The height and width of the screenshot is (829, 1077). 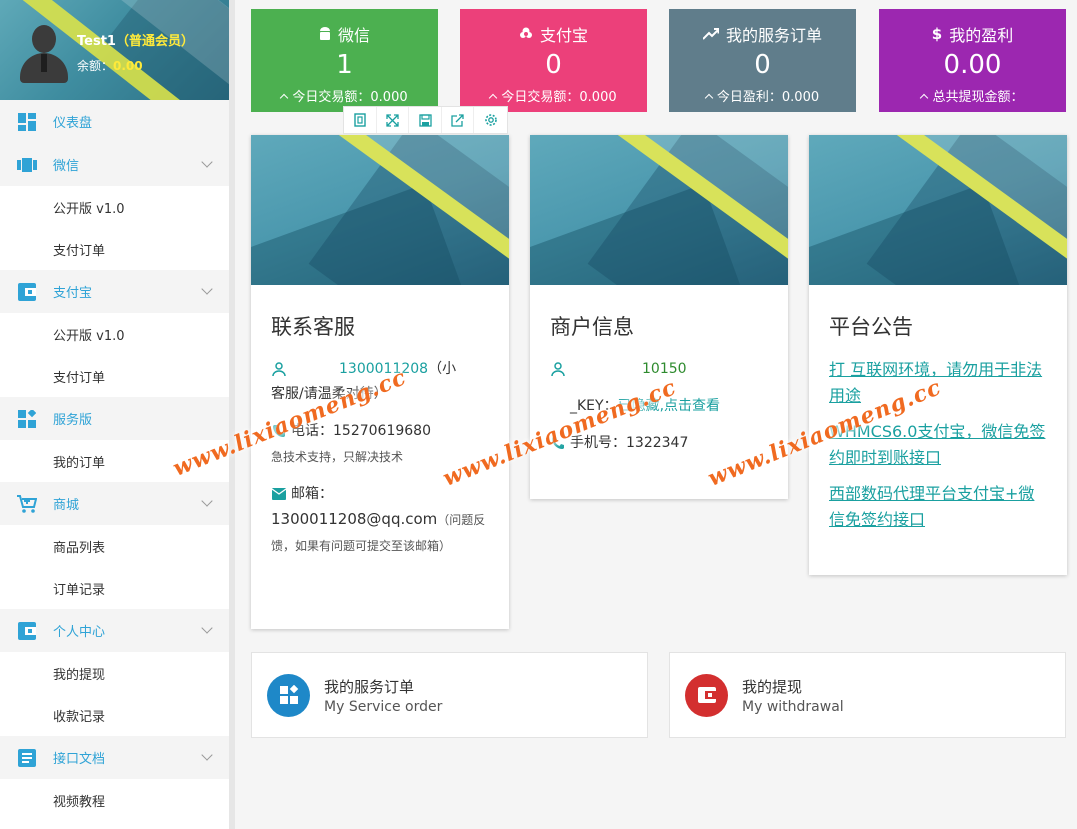 I want to click on sidebar-subitem: 视频教程, so click(x=117, y=800).